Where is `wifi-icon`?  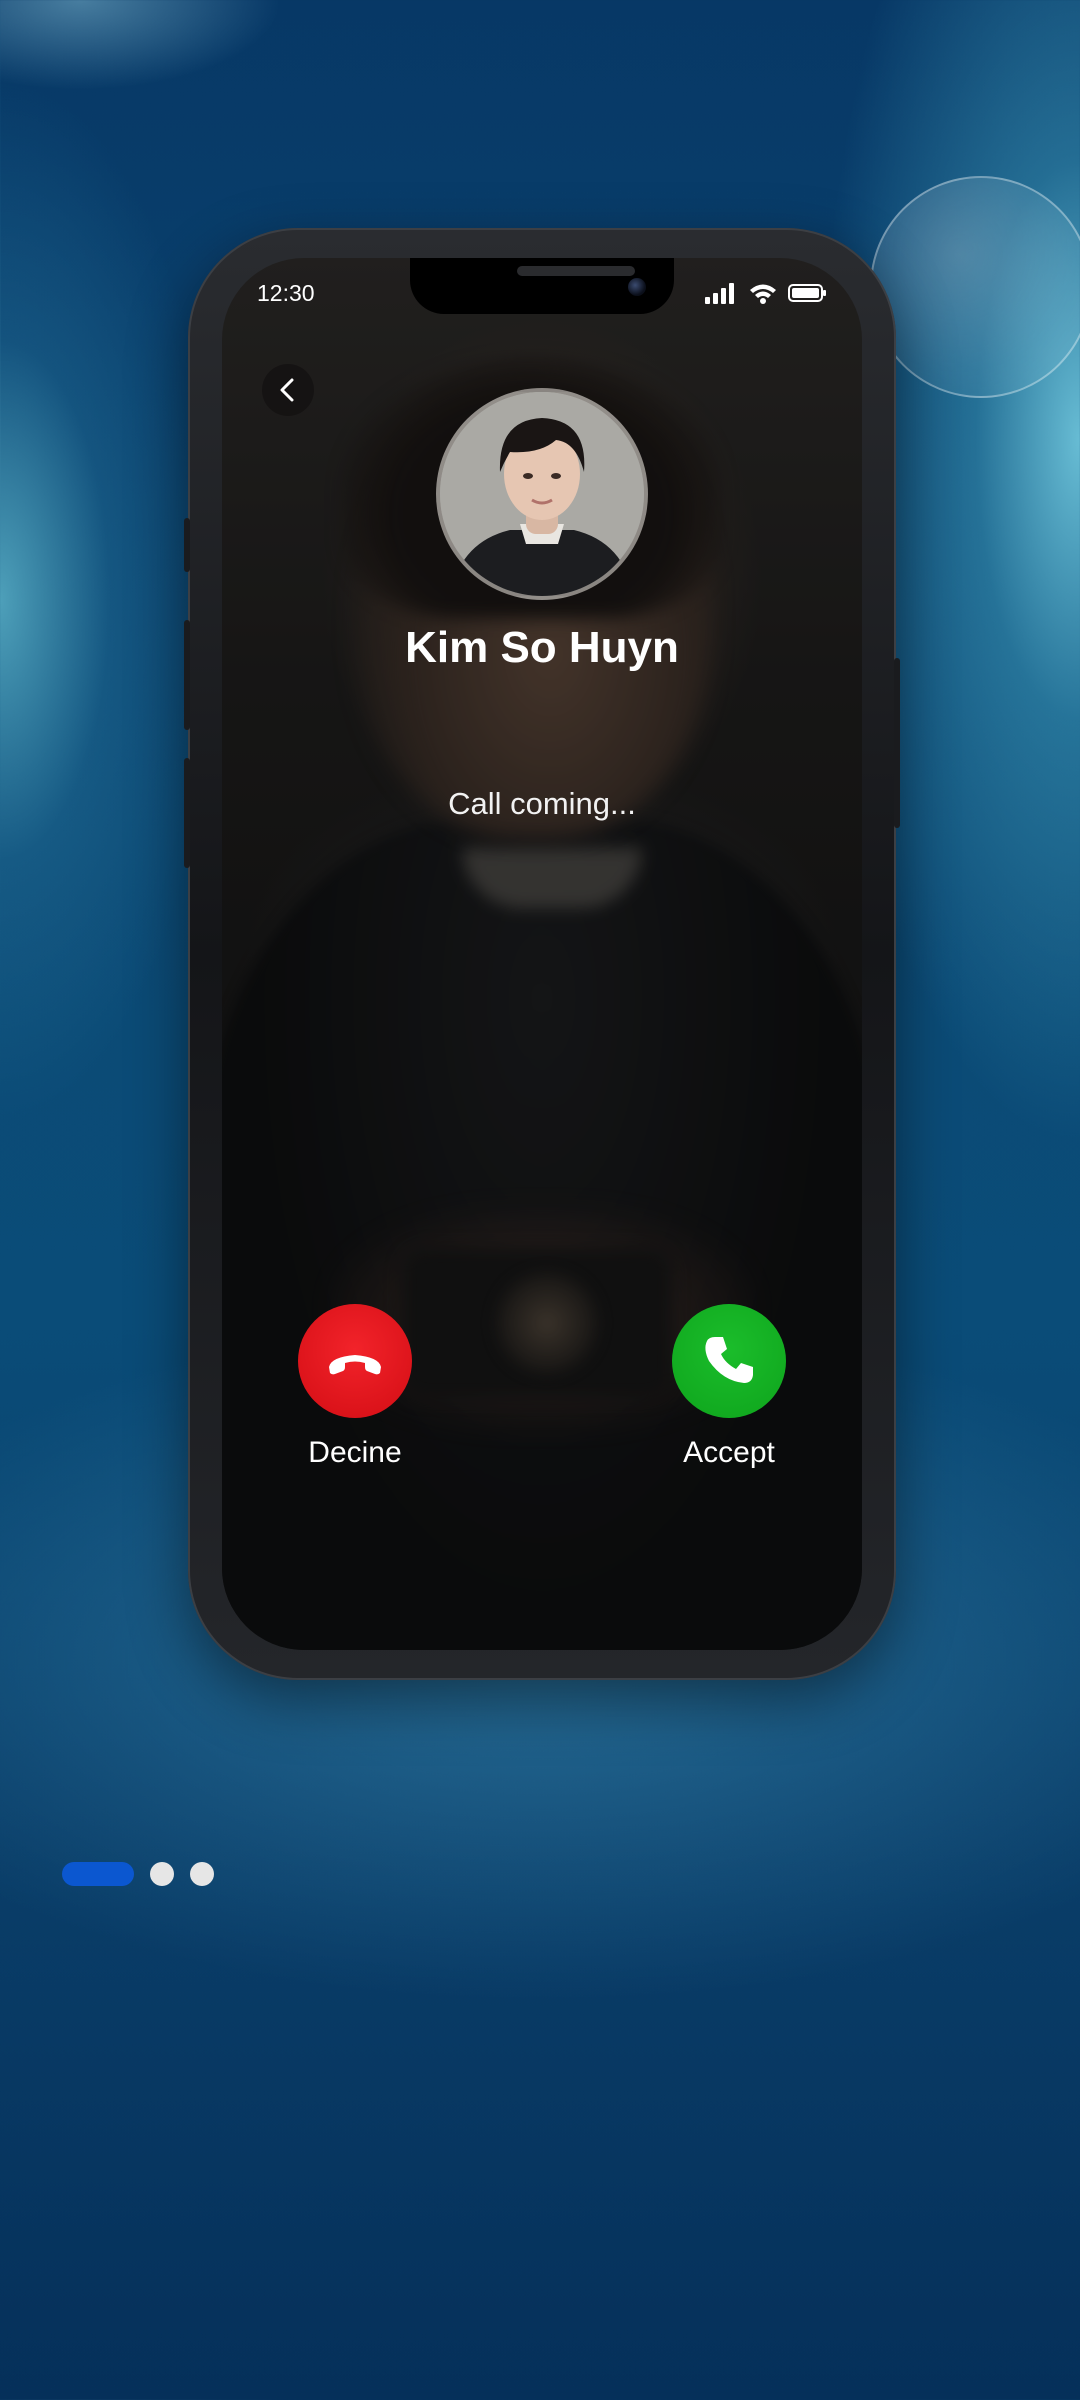
wifi-icon is located at coordinates (763, 294).